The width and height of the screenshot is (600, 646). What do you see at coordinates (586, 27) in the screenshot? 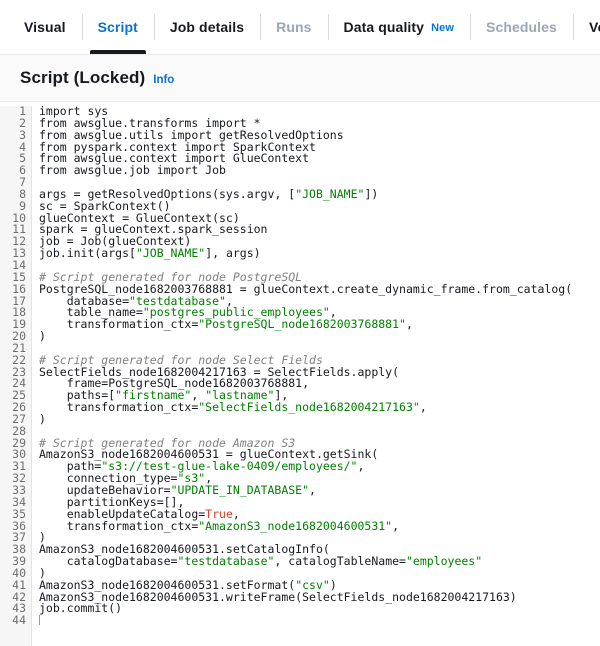
I see `tab-versi: Versi` at bounding box center [586, 27].